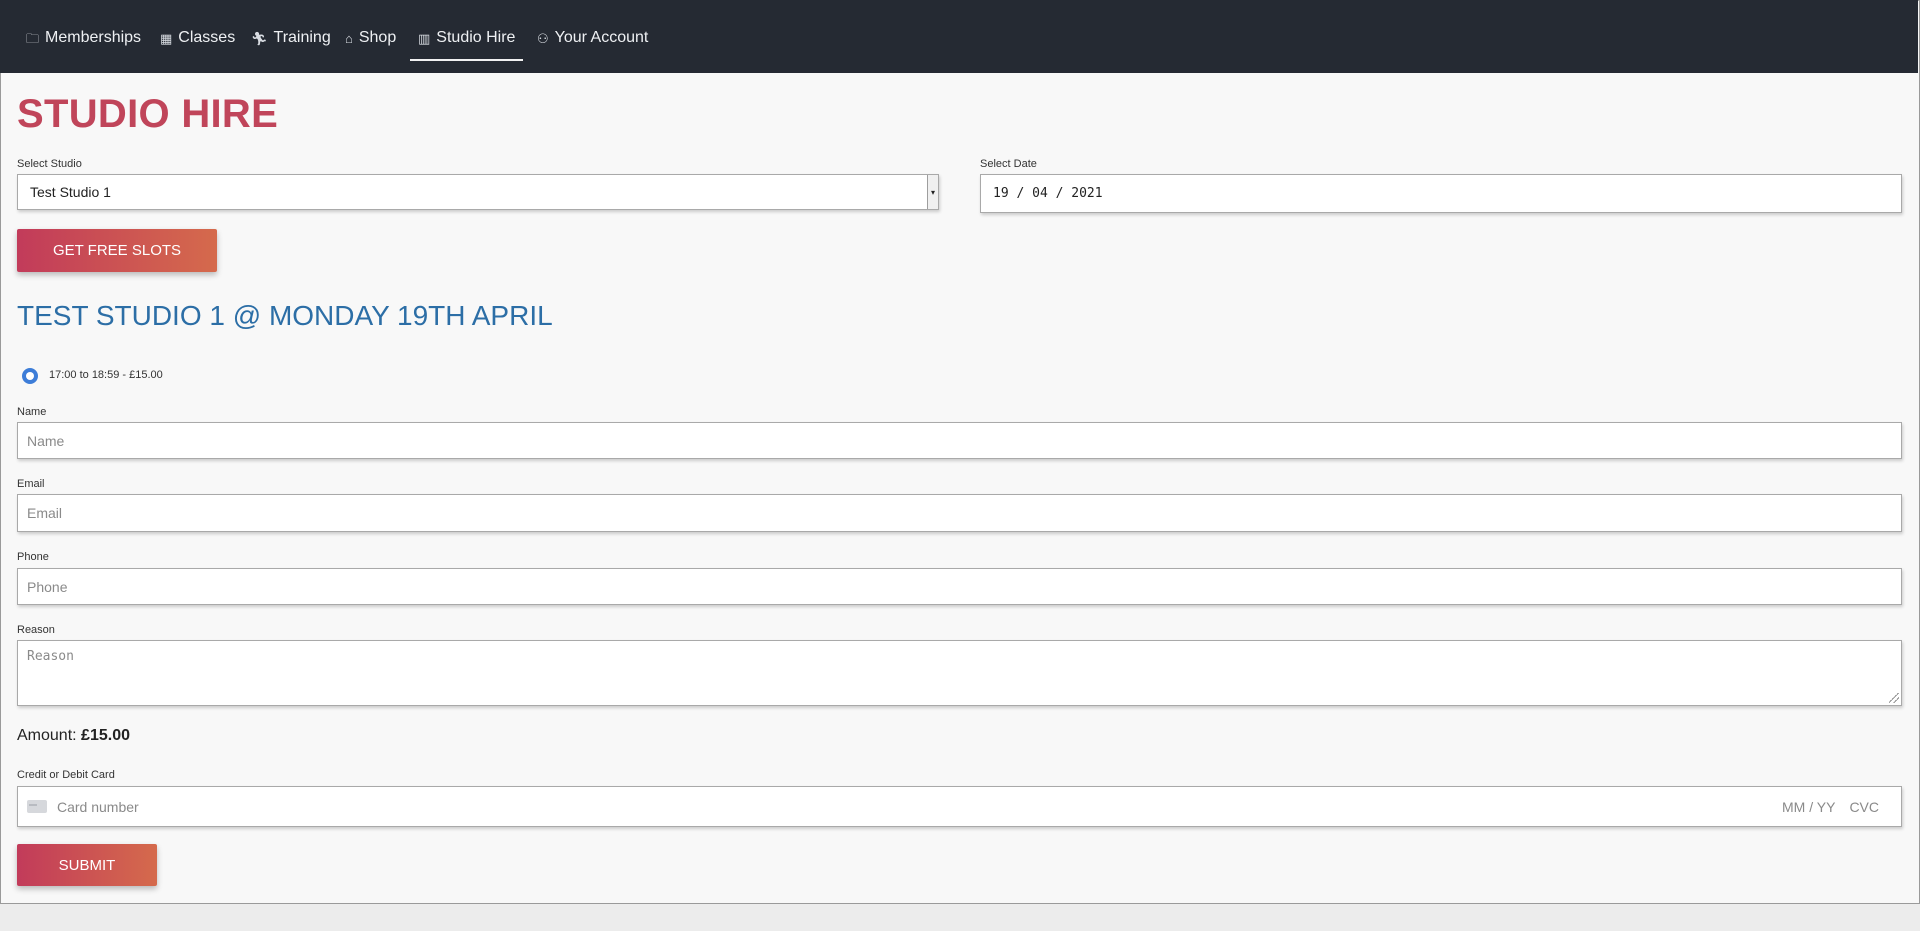 The image size is (1920, 931). I want to click on card-extra-fields: MM / YY CVC, so click(1830, 807).